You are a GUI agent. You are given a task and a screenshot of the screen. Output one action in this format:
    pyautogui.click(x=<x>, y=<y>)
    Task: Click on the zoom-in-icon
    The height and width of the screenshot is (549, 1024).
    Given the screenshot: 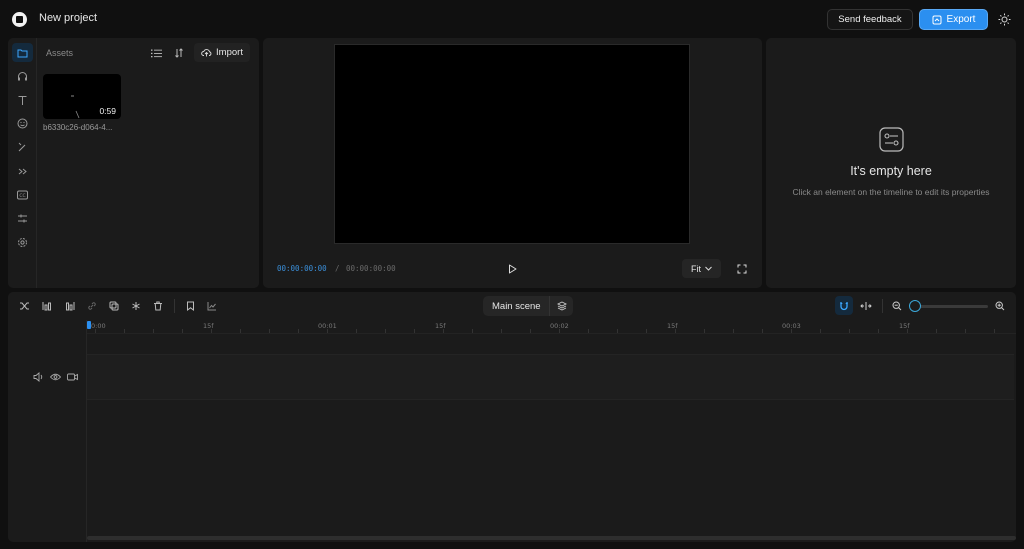 What is the action you would take?
    pyautogui.click(x=1000, y=306)
    